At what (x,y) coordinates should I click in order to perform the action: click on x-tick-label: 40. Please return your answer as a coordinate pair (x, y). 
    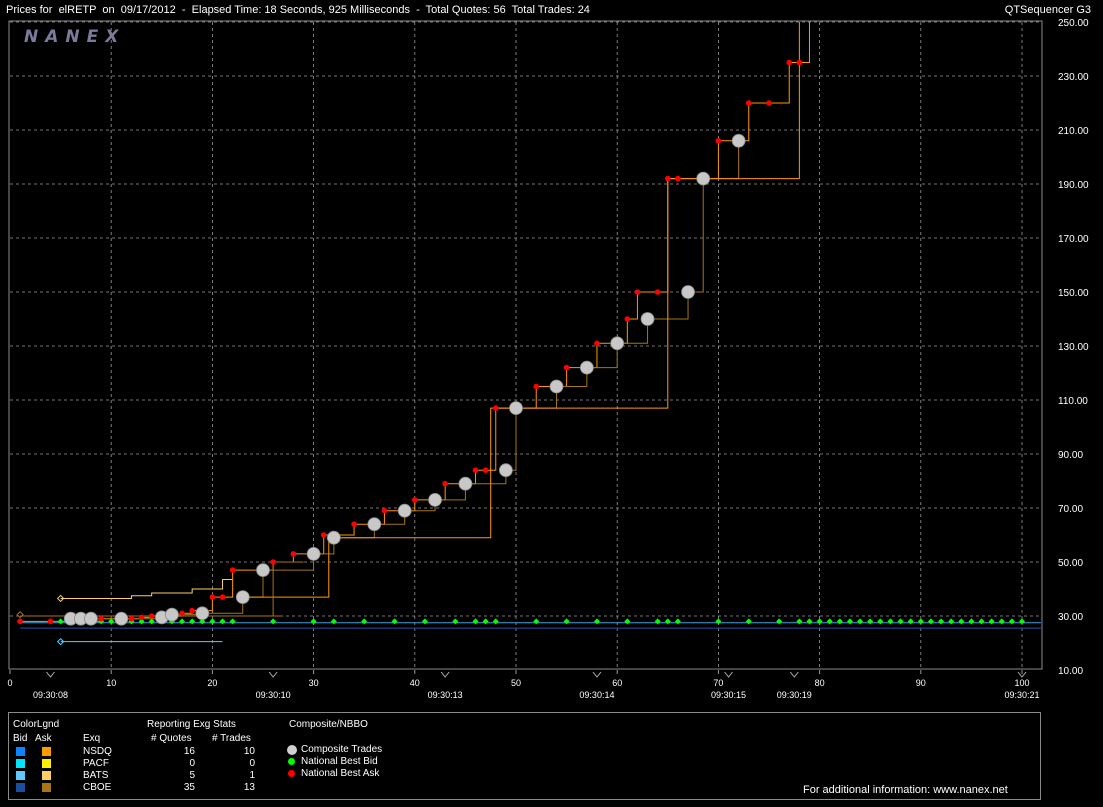
    Looking at the image, I should click on (415, 683).